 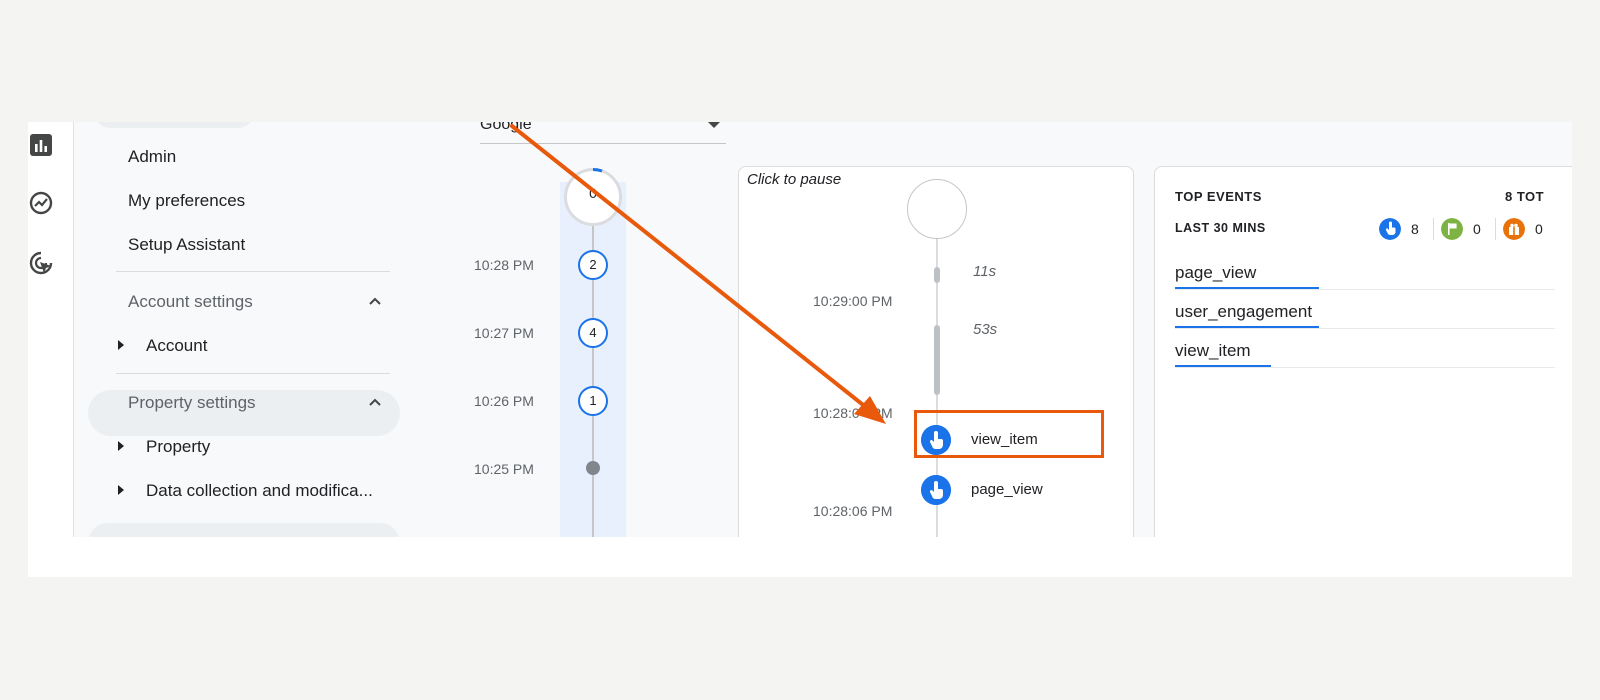 I want to click on time-range-label: LAST 30 MINS, so click(x=1220, y=228).